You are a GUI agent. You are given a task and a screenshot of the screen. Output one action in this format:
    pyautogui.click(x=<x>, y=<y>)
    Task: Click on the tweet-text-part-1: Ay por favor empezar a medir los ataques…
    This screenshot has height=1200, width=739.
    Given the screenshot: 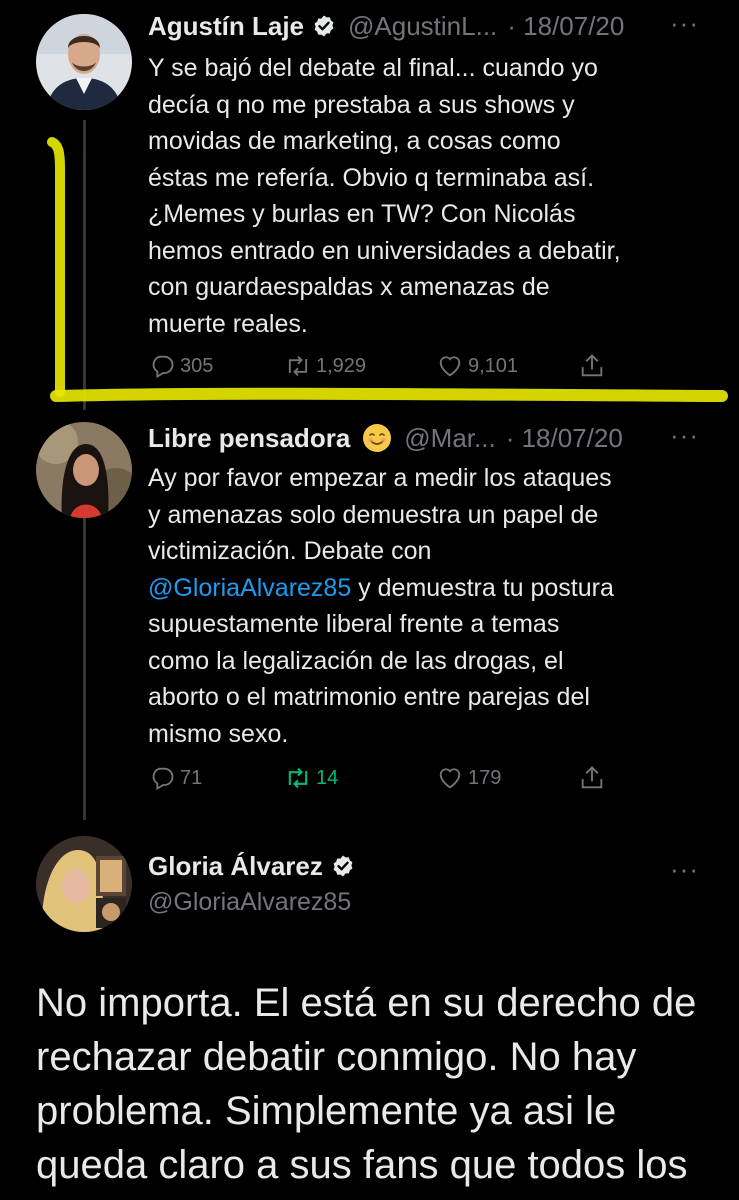 What is the action you would take?
    pyautogui.click(x=380, y=514)
    